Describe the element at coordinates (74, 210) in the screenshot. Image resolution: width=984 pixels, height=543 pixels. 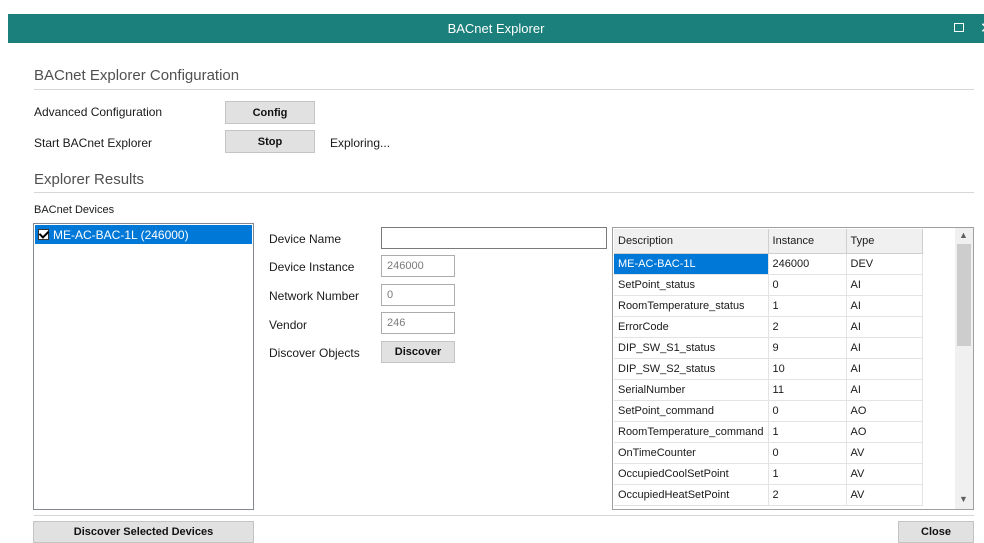
I see `bacnet-devices-label: BACnet Devices` at that location.